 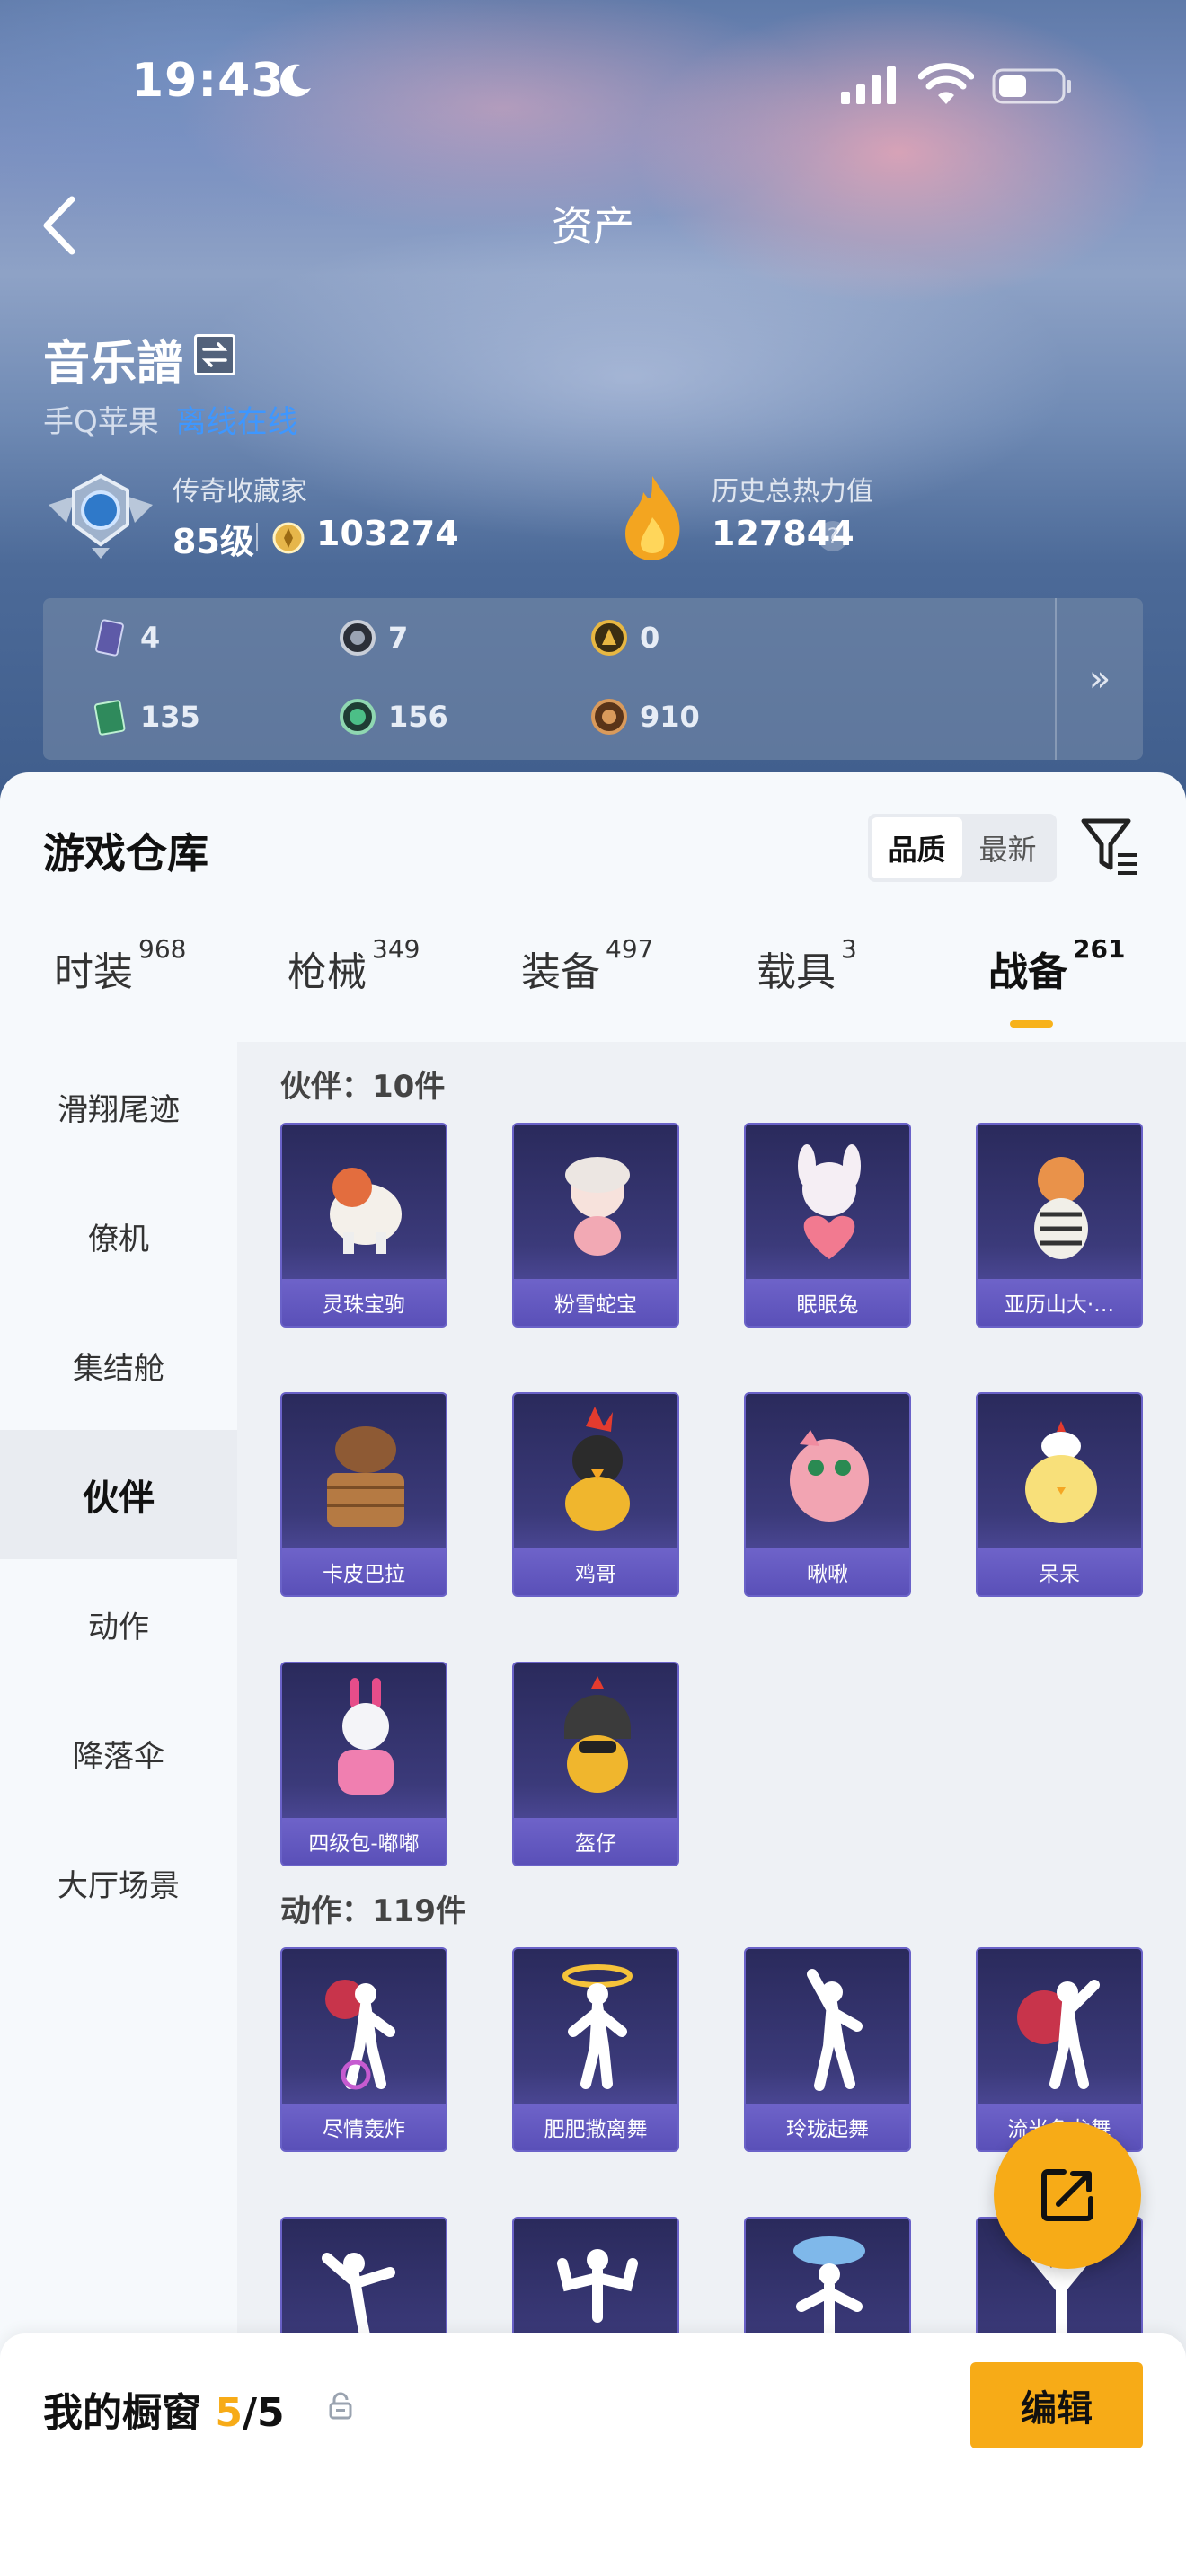 I want to click on sidebar-item-wingman: 僚机, so click(x=118, y=1236).